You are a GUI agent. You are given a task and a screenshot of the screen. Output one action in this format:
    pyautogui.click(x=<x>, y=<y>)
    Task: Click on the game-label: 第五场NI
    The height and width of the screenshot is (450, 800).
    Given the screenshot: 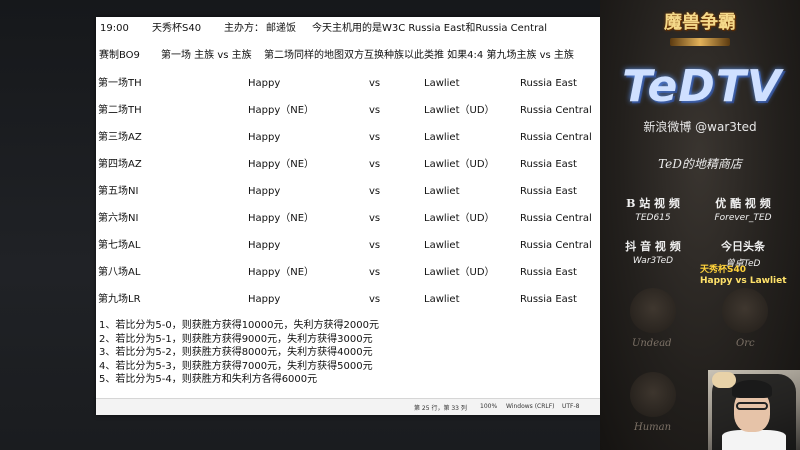 What is the action you would take?
    pyautogui.click(x=118, y=191)
    